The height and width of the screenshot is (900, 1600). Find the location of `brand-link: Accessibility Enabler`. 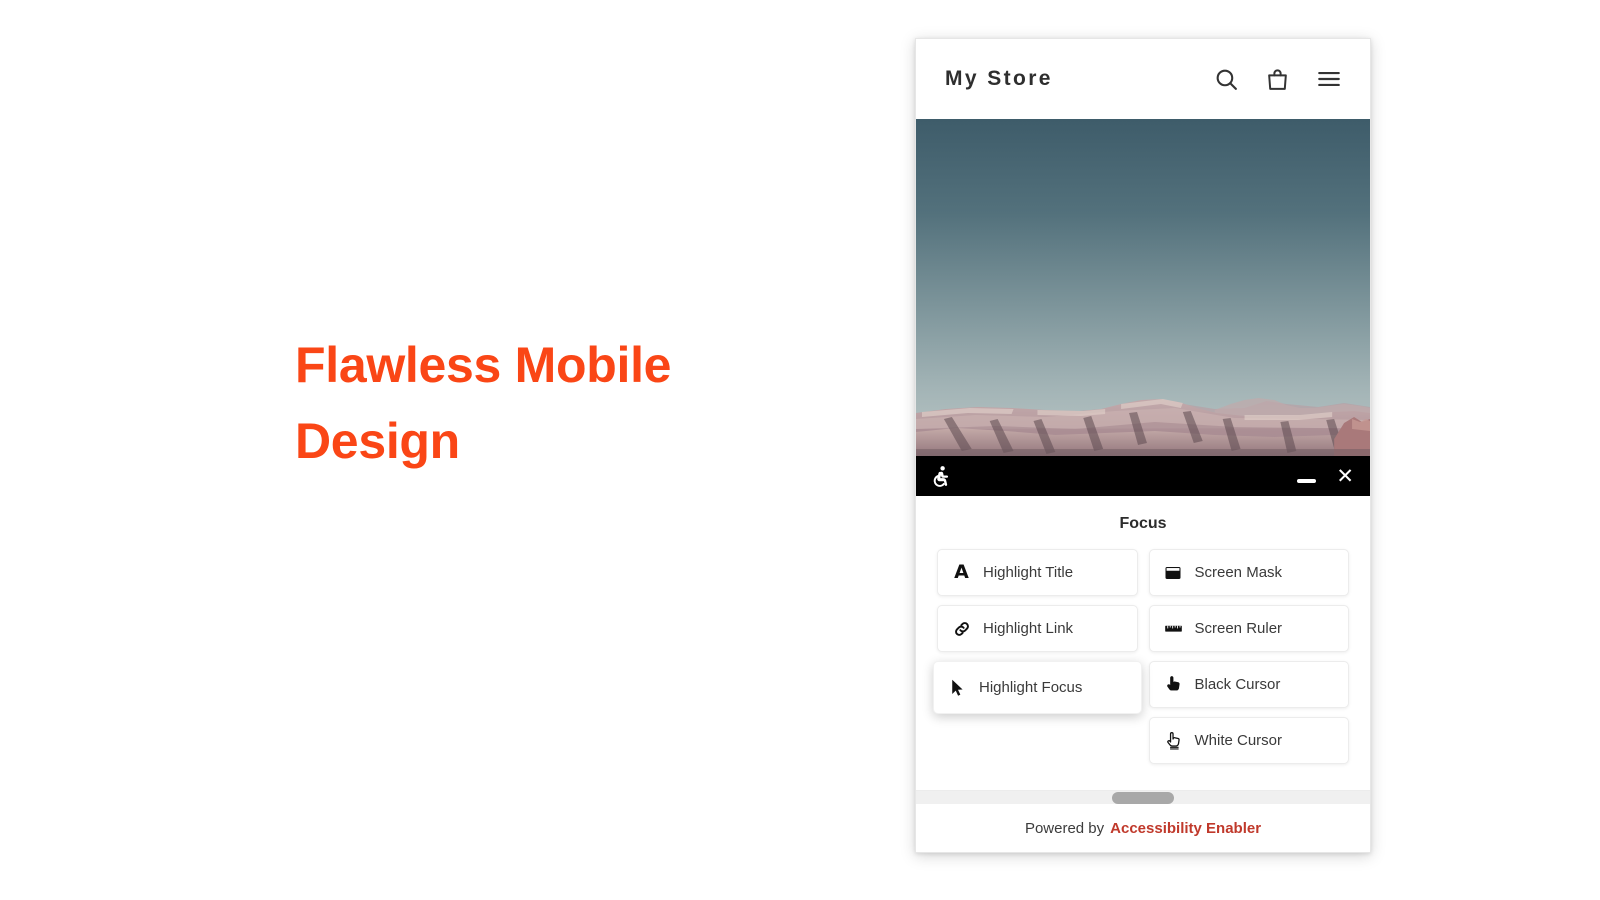

brand-link: Accessibility Enabler is located at coordinates (1185, 828).